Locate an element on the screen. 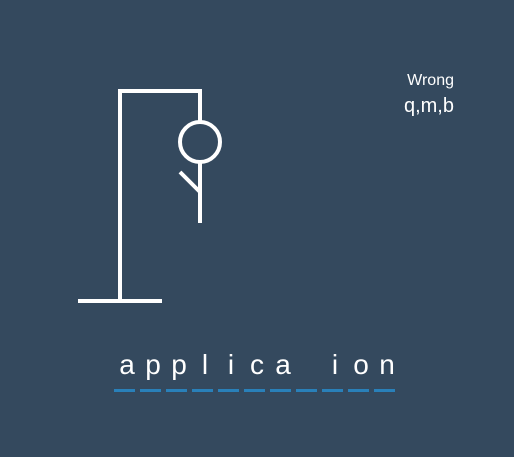  letter-slot: l is located at coordinates (205, 370).